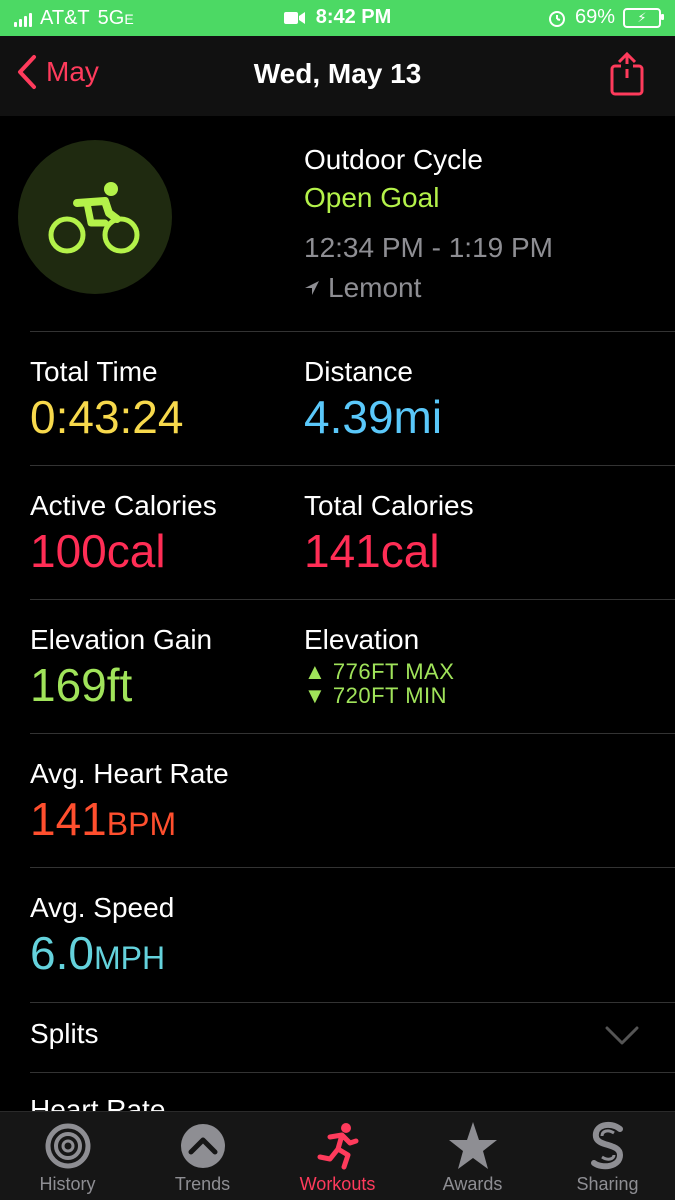  What do you see at coordinates (337, 1184) in the screenshot?
I see `tab-label: Workouts` at bounding box center [337, 1184].